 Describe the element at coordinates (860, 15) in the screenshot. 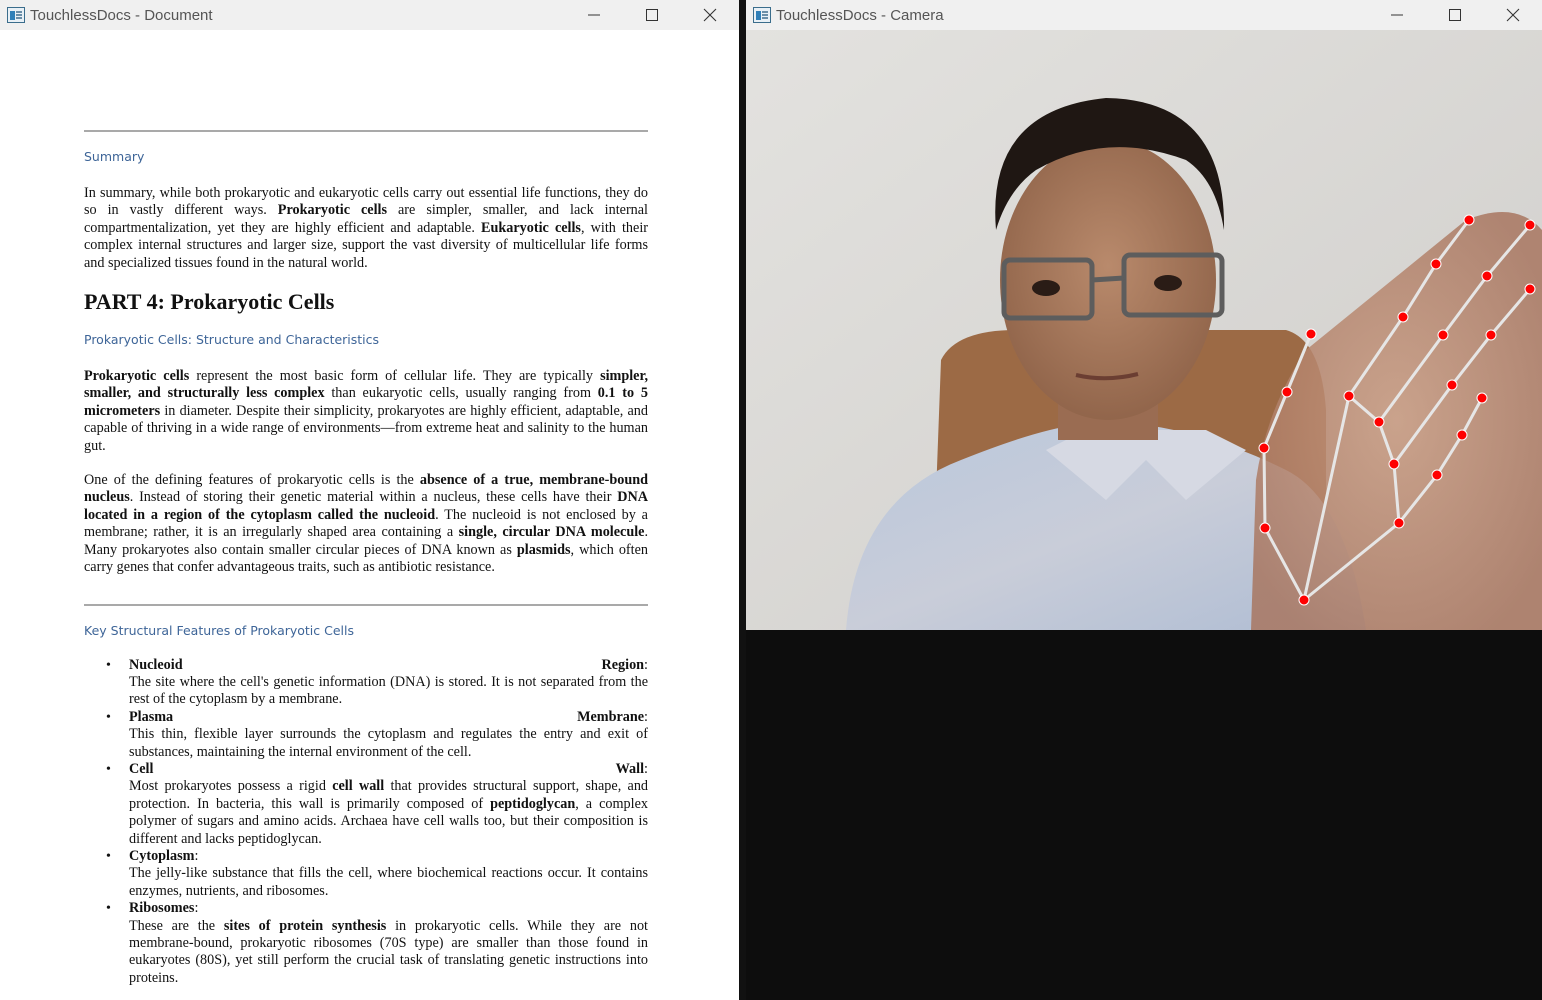

I see `window-title: TouchlessDocs - Camera` at that location.